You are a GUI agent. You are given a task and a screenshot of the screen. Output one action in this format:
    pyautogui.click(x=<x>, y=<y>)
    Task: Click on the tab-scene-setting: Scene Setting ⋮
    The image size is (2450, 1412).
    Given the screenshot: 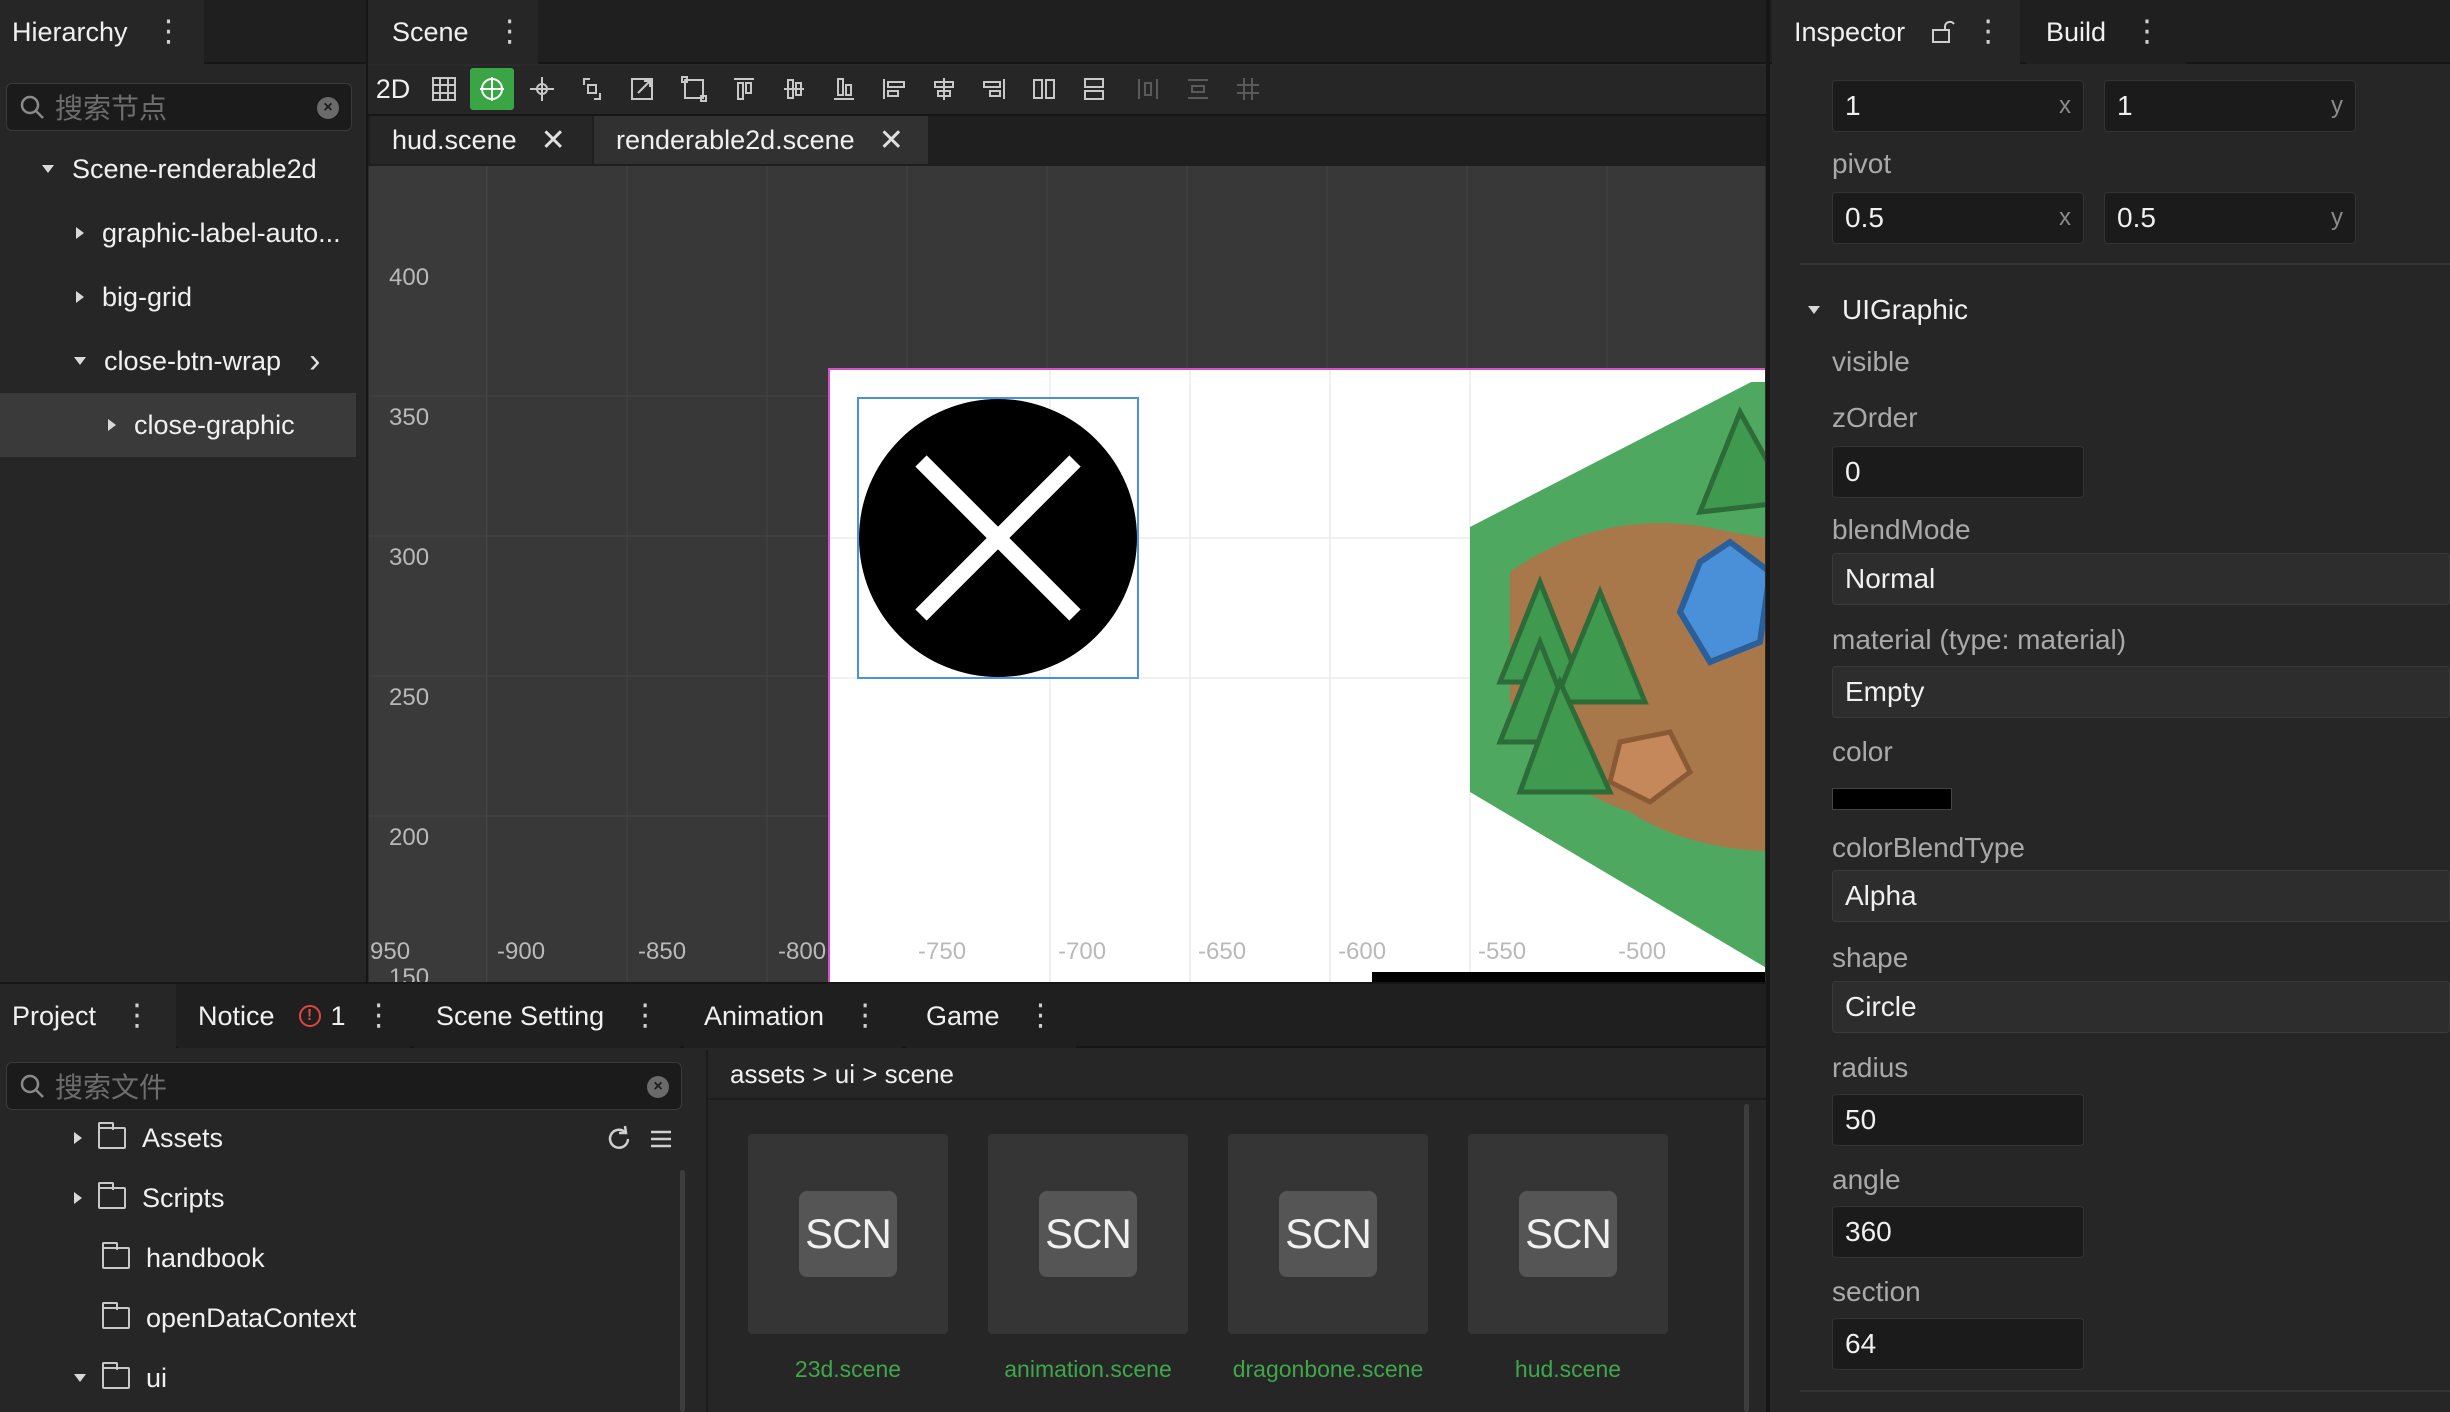 What is the action you would take?
    pyautogui.click(x=547, y=1016)
    